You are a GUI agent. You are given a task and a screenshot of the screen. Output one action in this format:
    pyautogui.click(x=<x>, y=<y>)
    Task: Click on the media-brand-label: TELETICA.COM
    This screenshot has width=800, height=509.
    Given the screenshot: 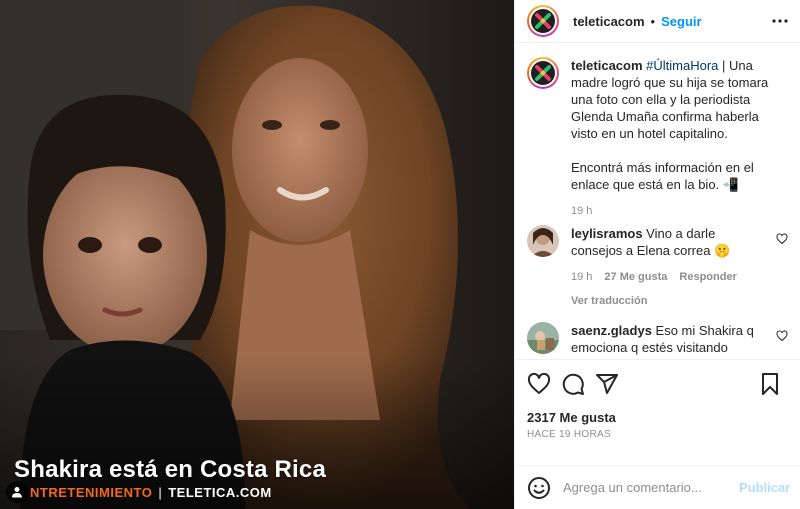 What is the action you would take?
    pyautogui.click(x=220, y=492)
    